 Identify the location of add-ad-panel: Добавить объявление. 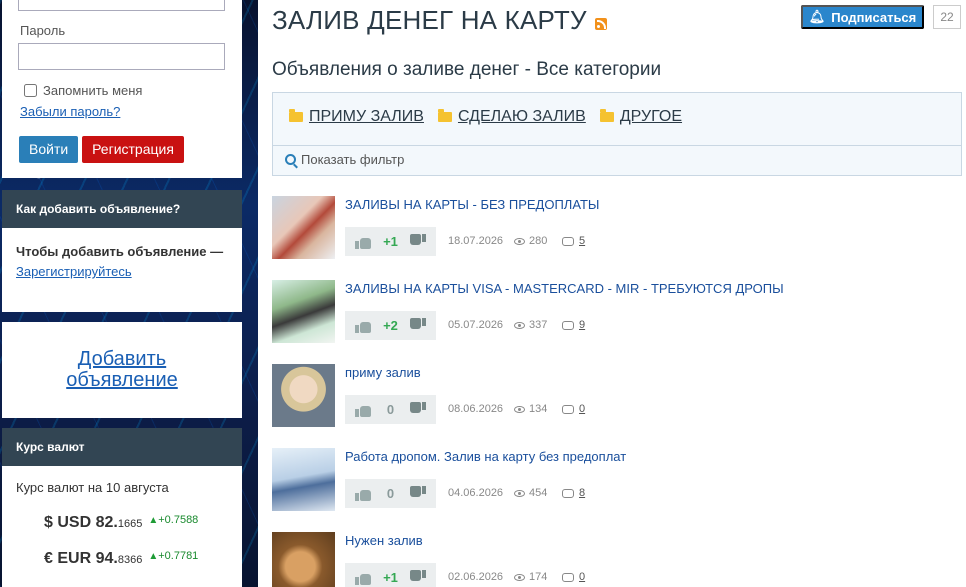
(122, 370).